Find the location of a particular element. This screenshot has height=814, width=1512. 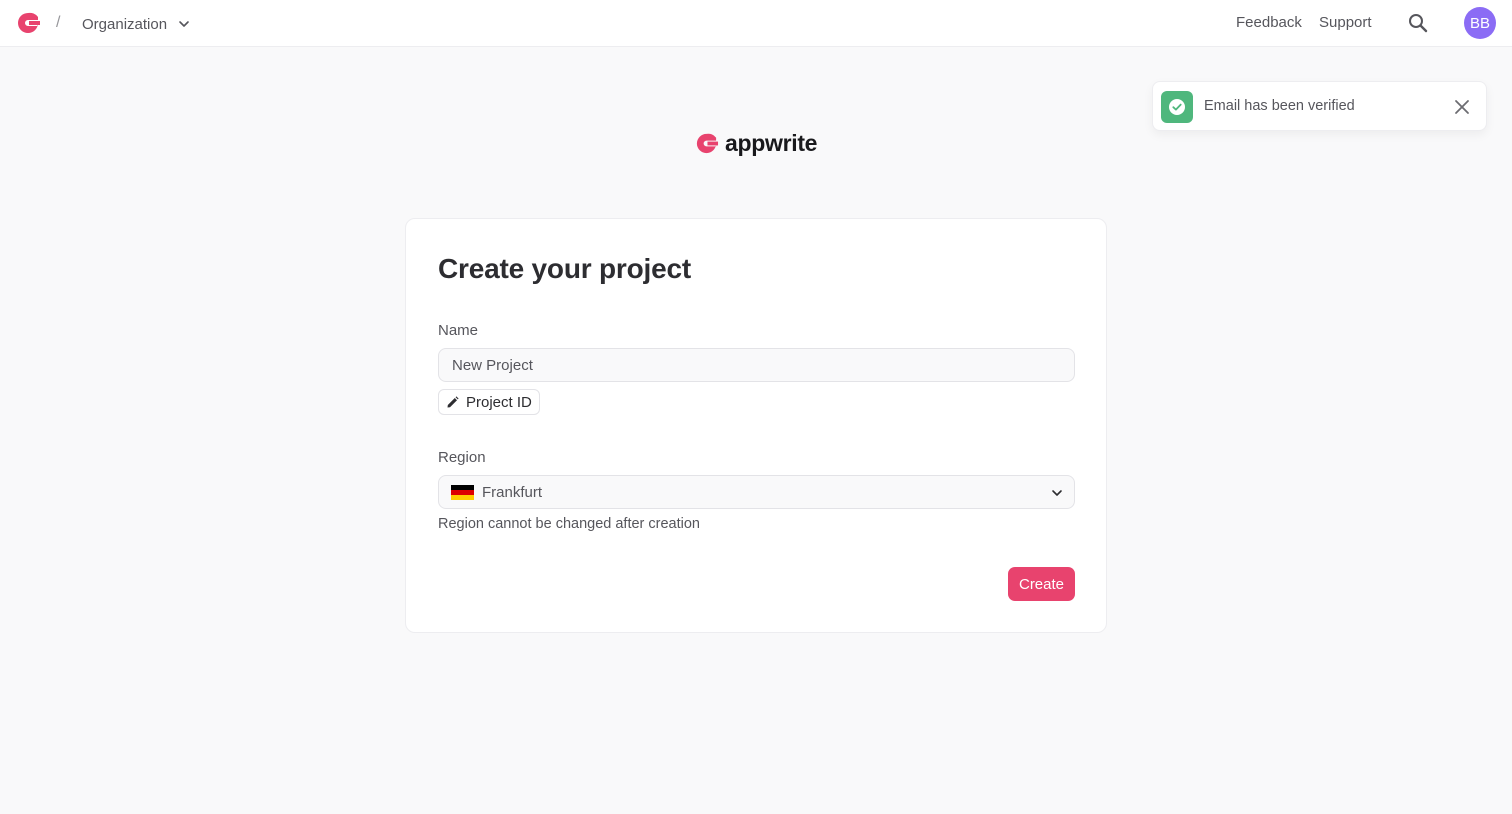

project-id-label: Project ID is located at coordinates (499, 402).